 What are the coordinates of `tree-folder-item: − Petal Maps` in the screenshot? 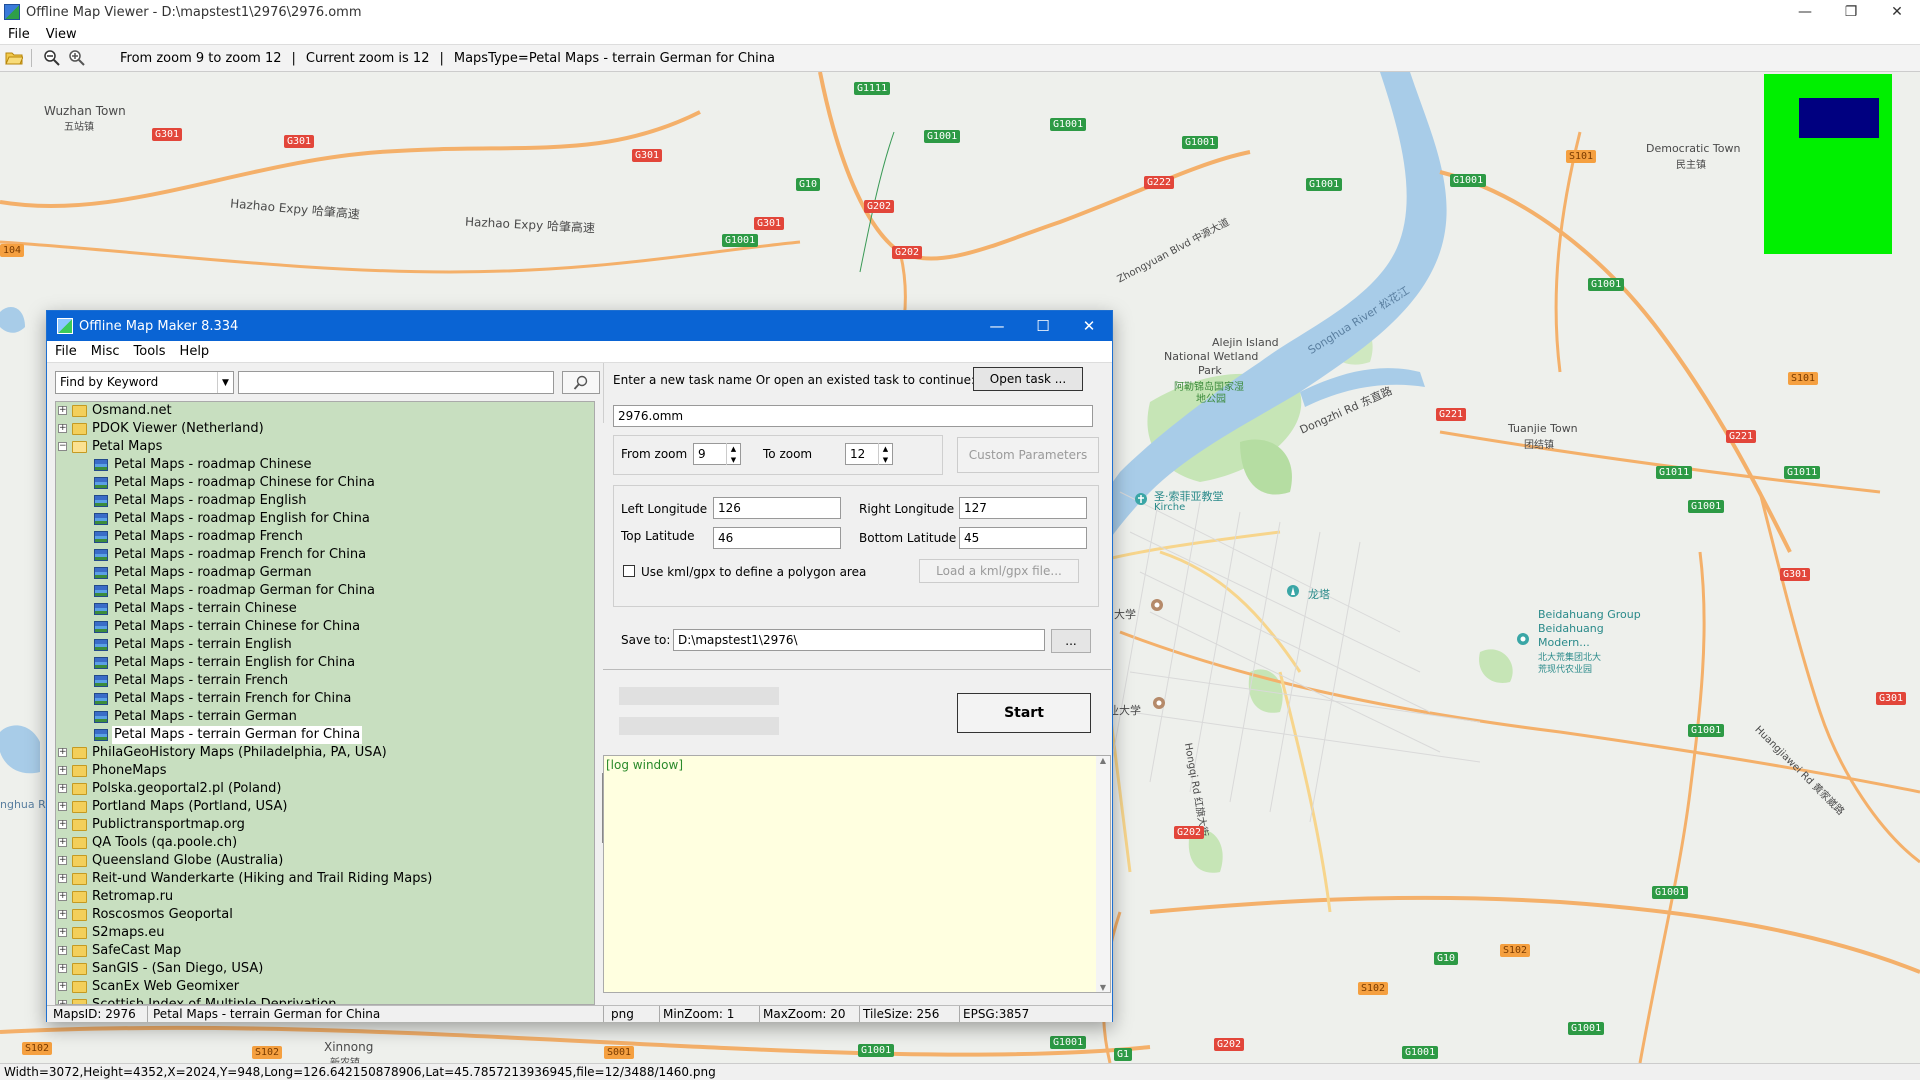 It's located at (325, 447).